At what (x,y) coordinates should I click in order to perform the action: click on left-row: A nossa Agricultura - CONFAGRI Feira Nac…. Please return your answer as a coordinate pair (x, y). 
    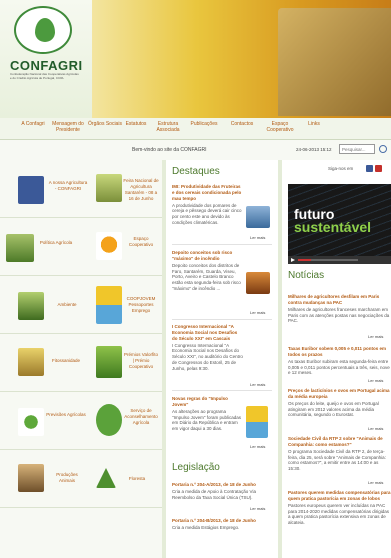
    Looking at the image, I should click on (81, 189).